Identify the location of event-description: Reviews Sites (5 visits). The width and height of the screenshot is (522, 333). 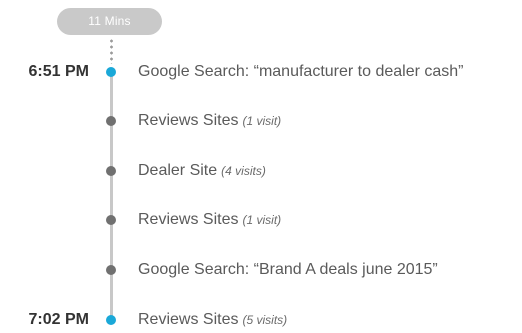
(212, 320).